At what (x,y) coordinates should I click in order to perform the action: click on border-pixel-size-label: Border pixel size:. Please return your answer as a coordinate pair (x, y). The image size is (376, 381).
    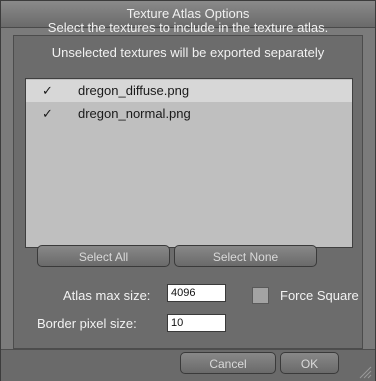
    Looking at the image, I should click on (87, 323).